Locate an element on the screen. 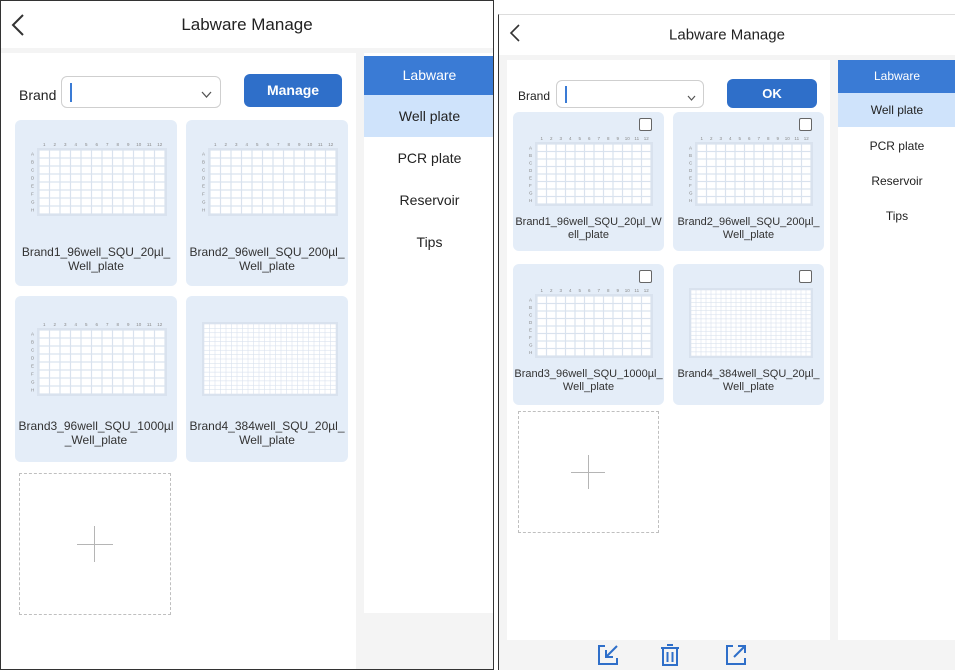 The image size is (955, 670). svg-text: H is located at coordinates (530, 352).